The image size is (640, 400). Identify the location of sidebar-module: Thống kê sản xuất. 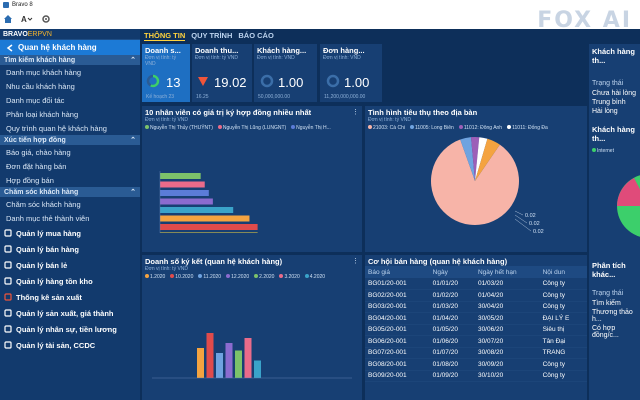
(70, 297).